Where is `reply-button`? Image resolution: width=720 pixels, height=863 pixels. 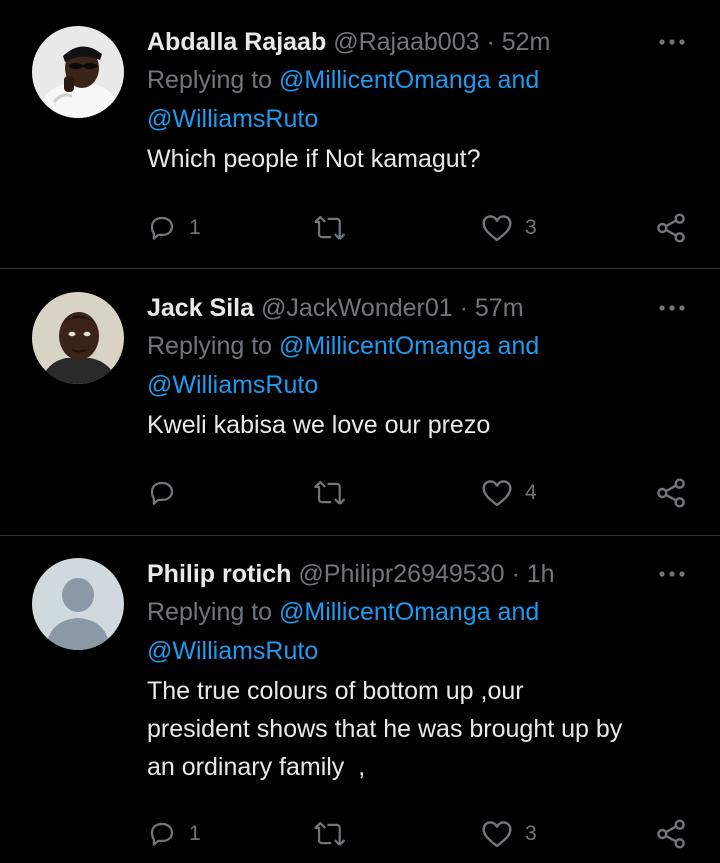 reply-button is located at coordinates (168, 493).